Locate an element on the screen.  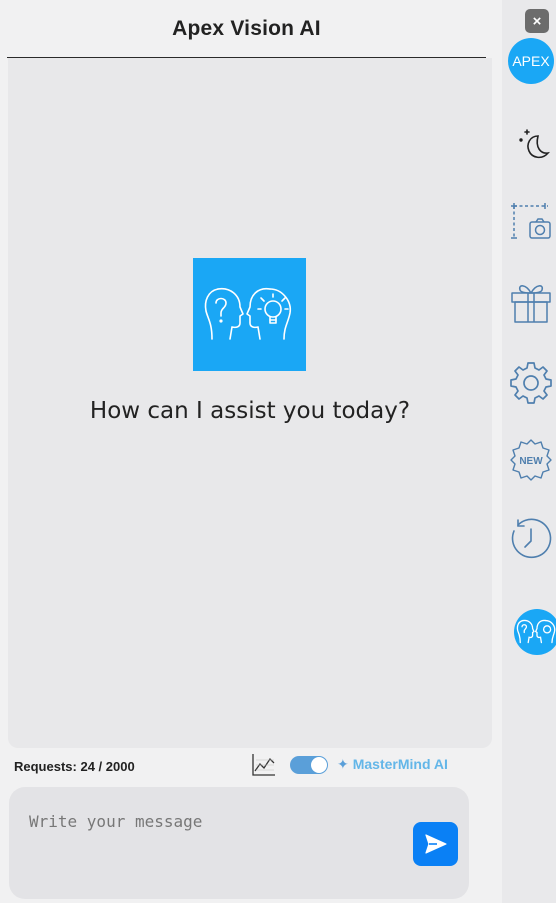
requests-counter: Requests: 24 / 2000 is located at coordinates (74, 766).